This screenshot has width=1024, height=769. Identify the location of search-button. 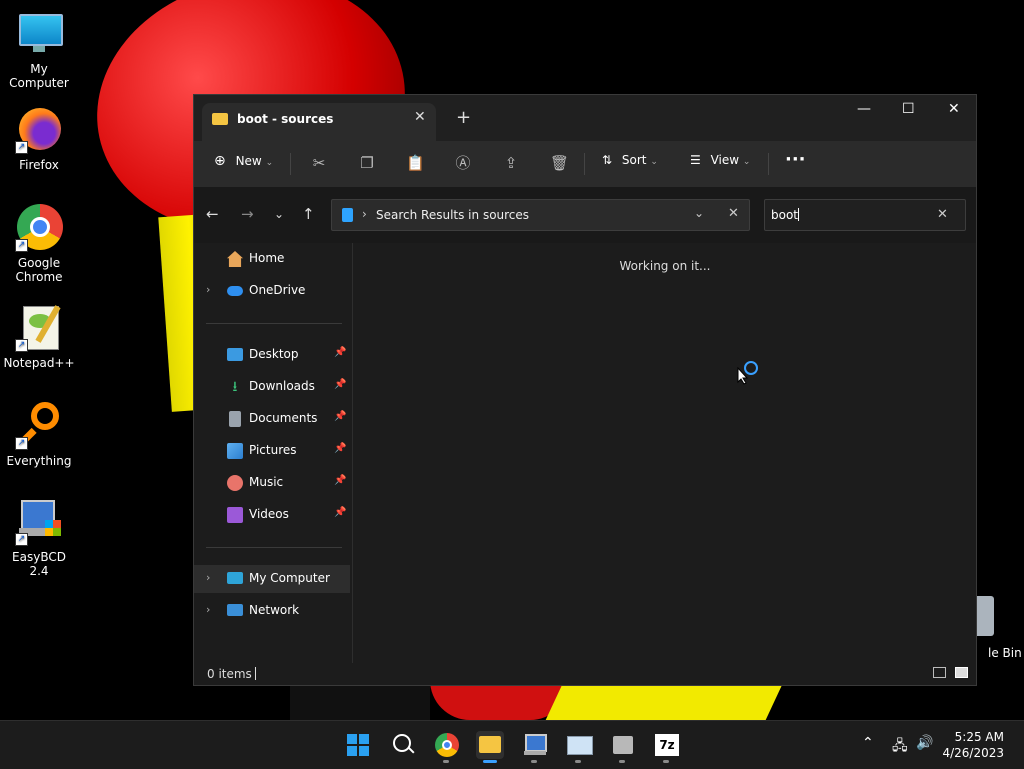
(403, 745).